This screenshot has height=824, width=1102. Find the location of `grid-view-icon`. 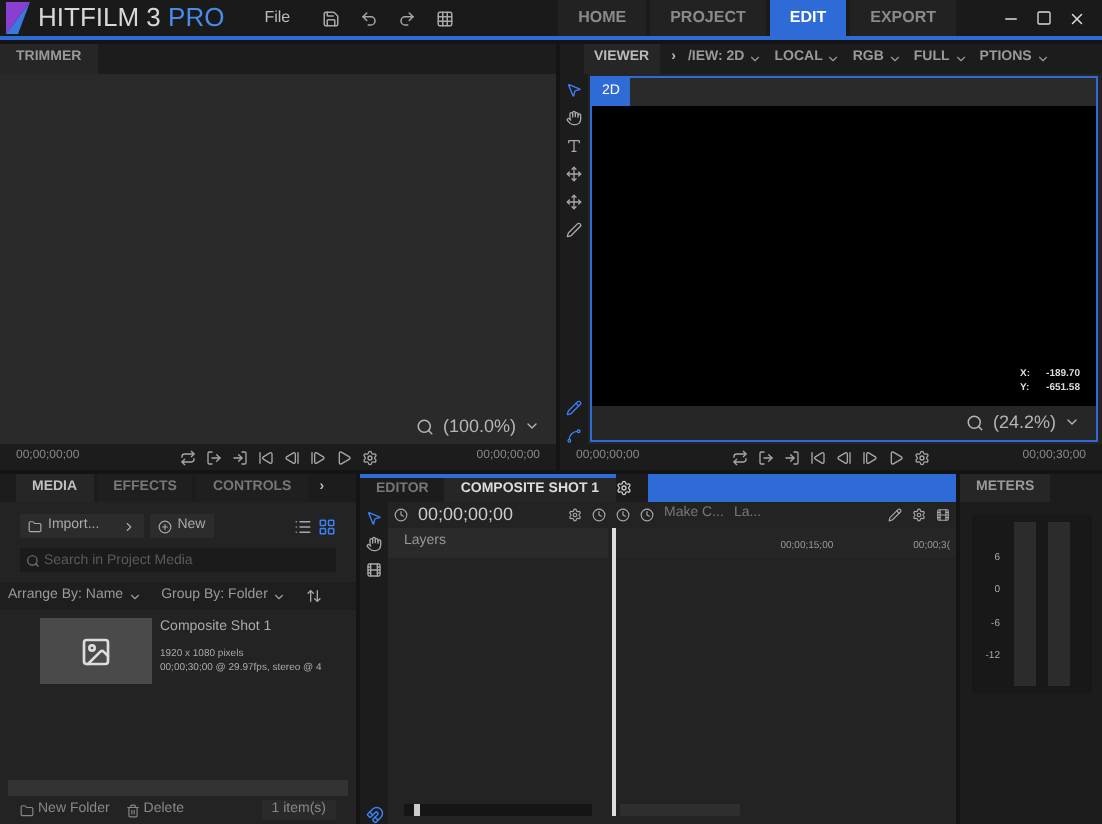

grid-view-icon is located at coordinates (327, 526).